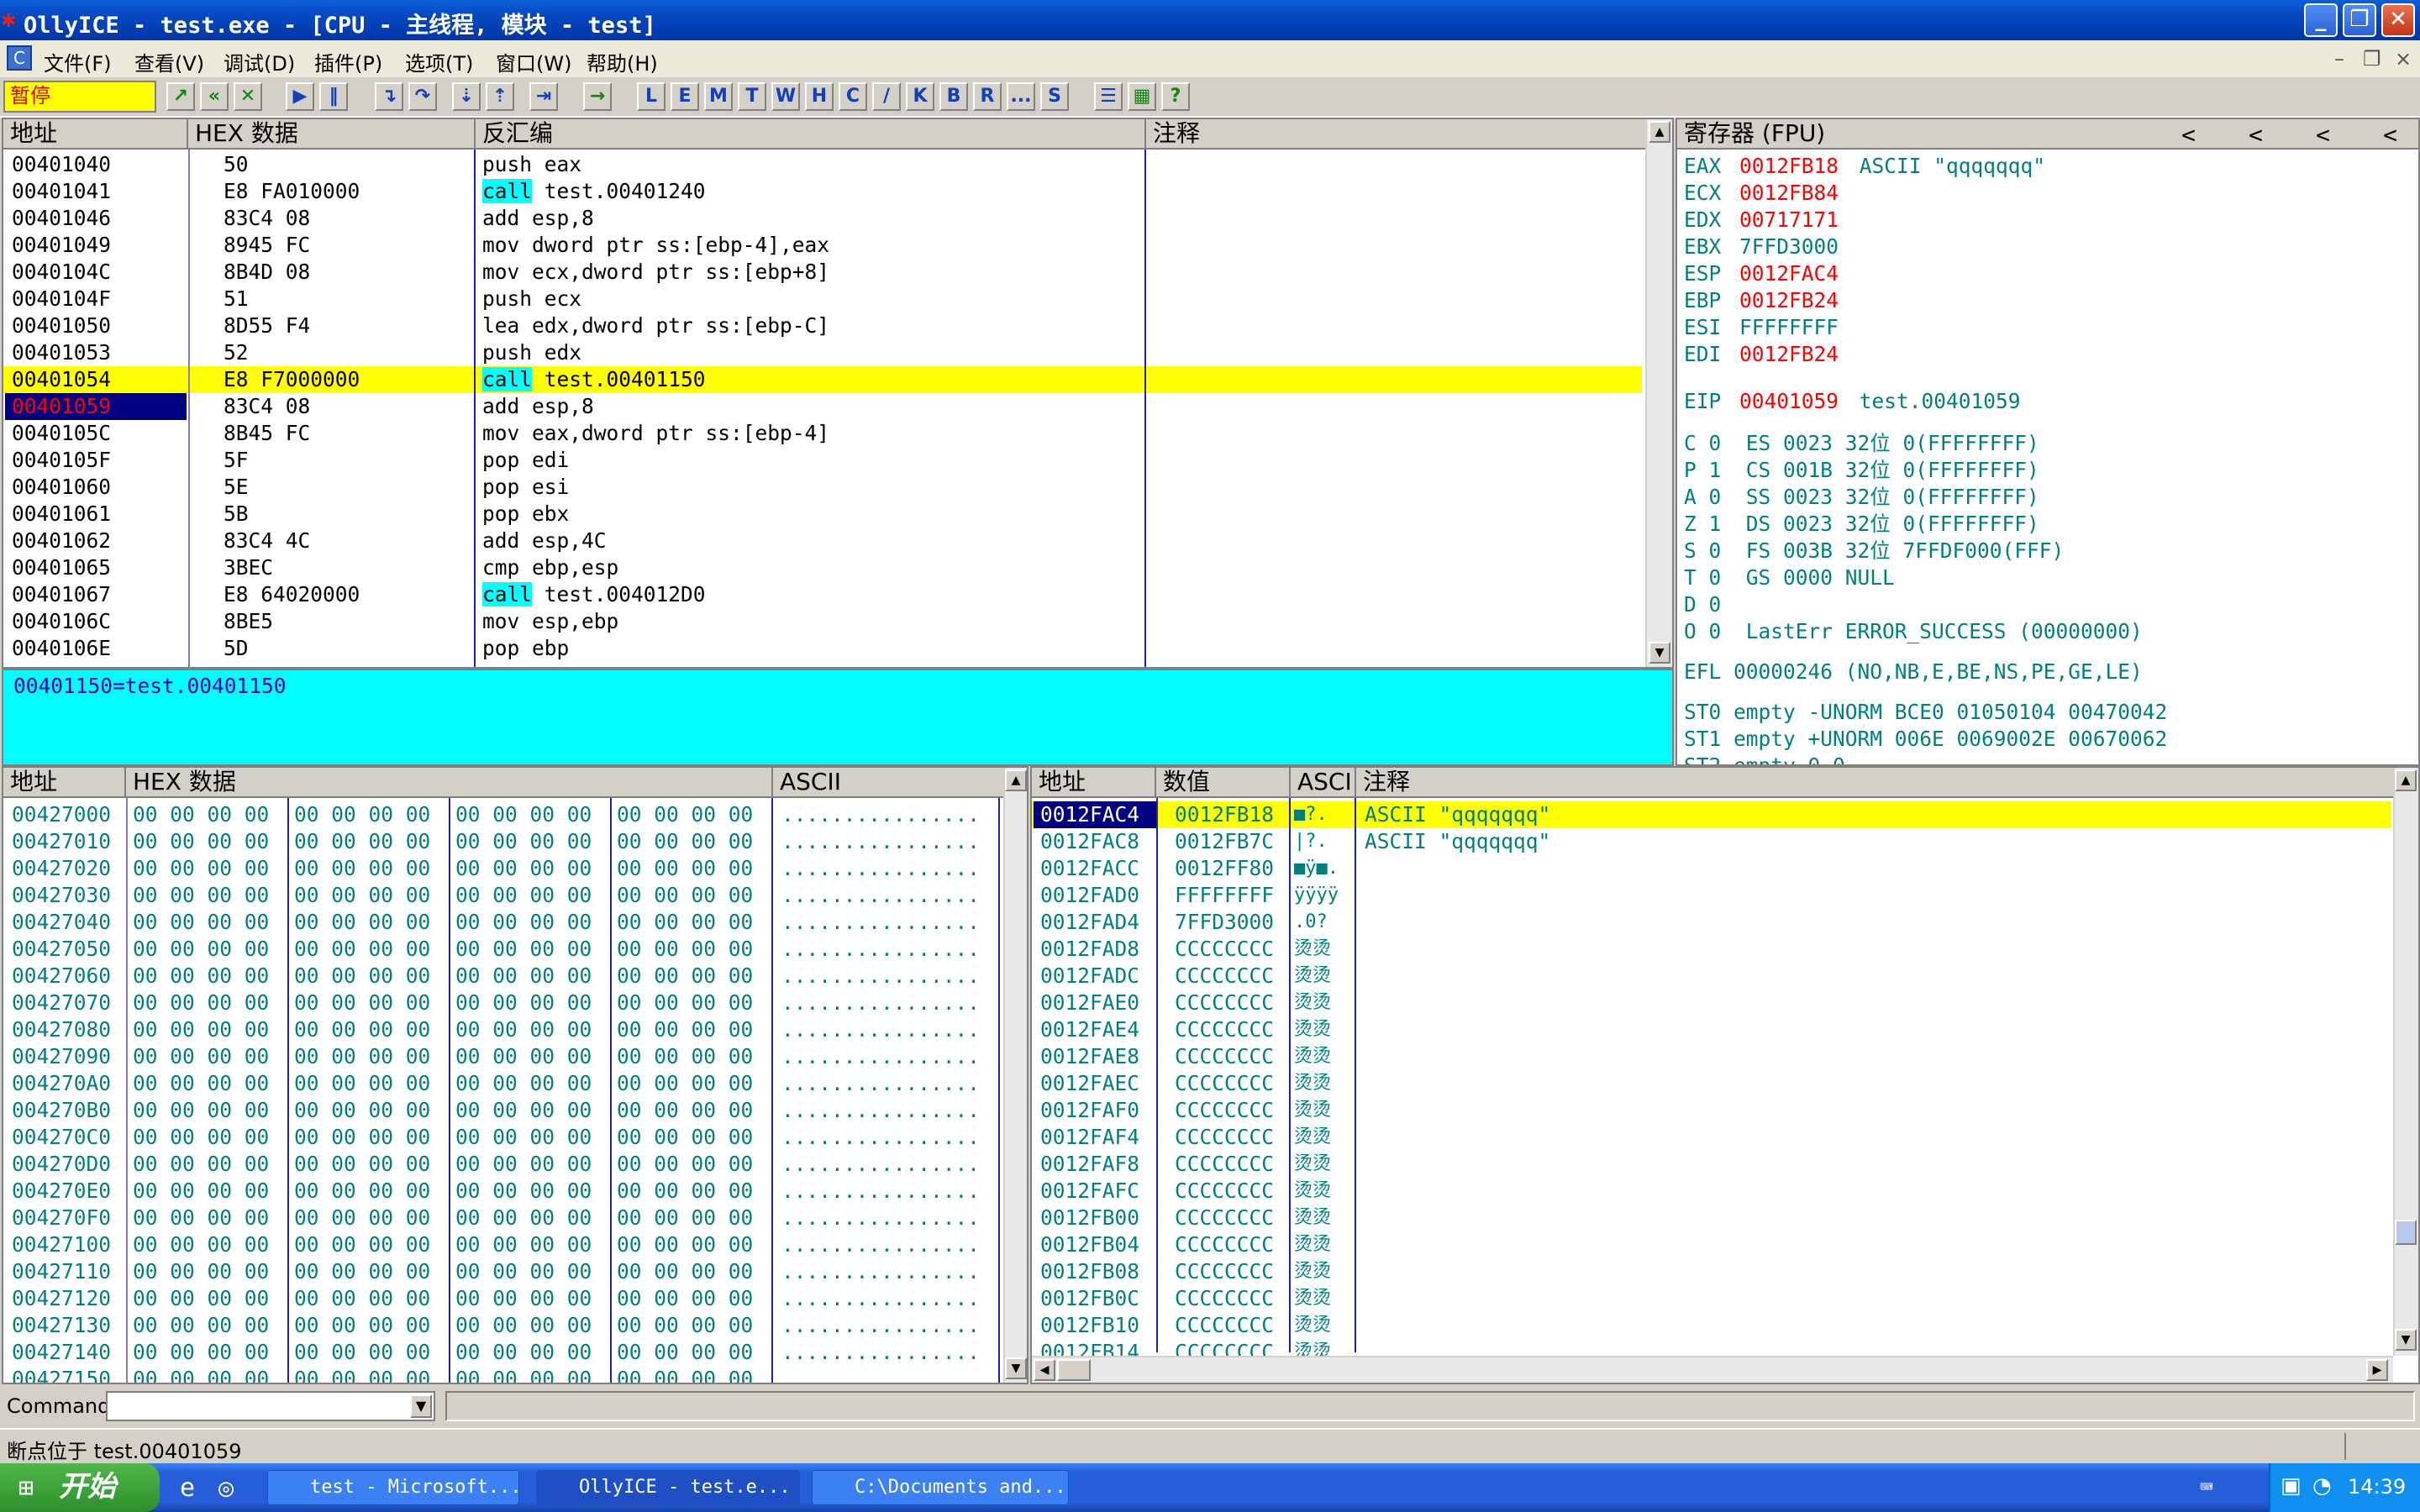  What do you see at coordinates (1074, 1370) in the screenshot?
I see `hscroll-thumb` at bounding box center [1074, 1370].